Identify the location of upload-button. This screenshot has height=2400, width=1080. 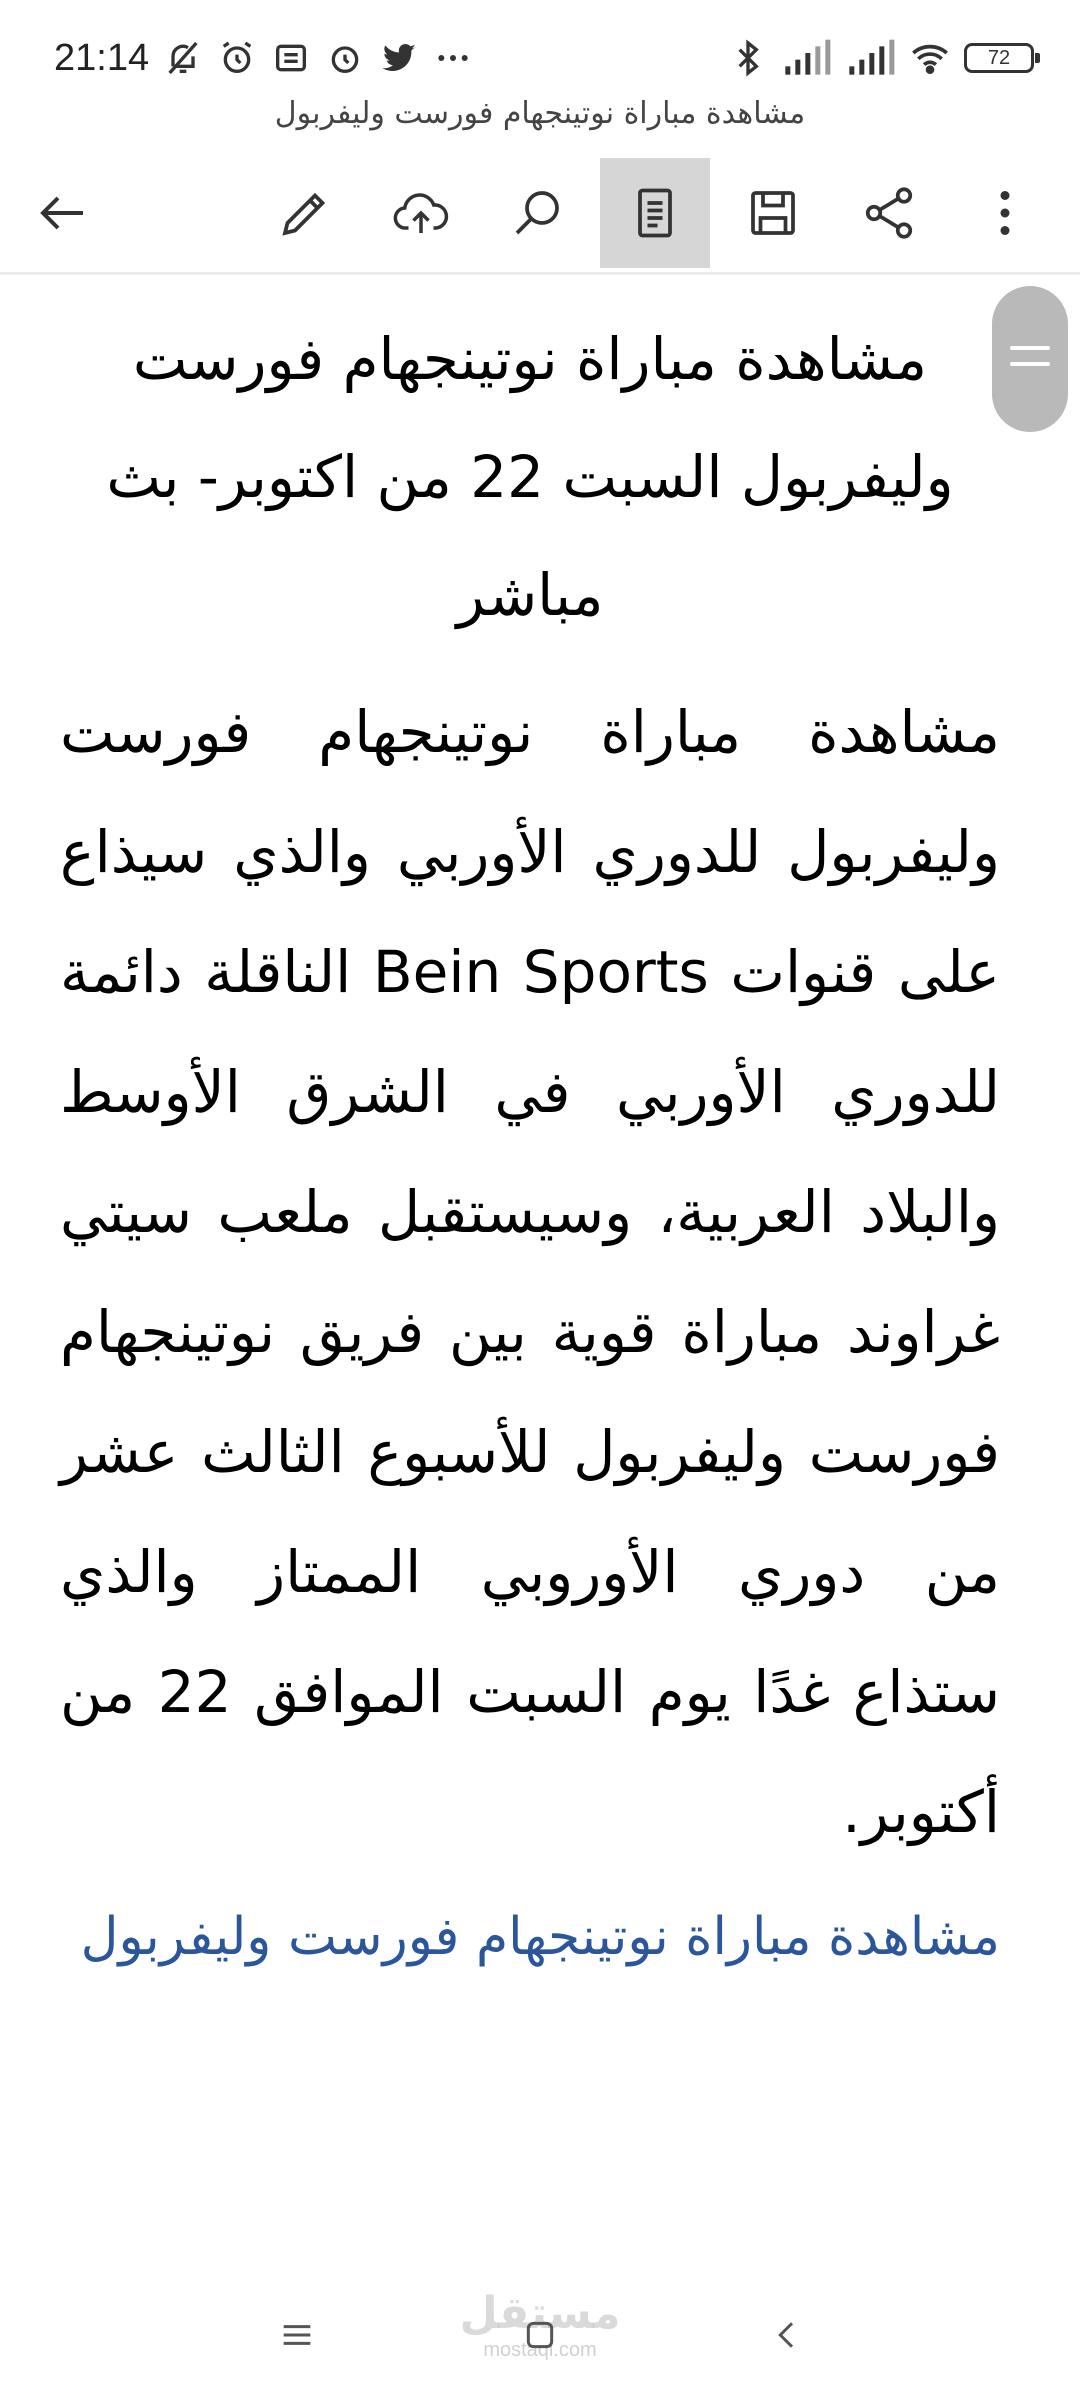
(421, 213).